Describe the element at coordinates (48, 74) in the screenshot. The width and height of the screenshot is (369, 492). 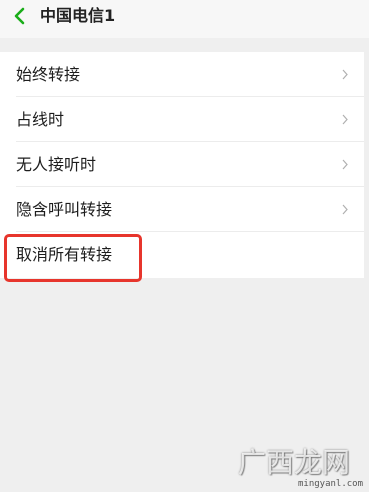
I see `menu-item-label: 始终转接` at that location.